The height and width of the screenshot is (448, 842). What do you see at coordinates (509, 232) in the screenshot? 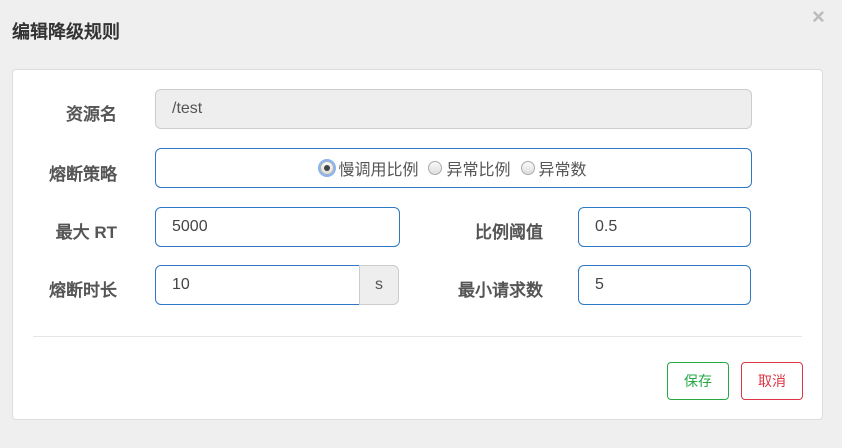
I see `ratio-label: 比例阈值` at bounding box center [509, 232].